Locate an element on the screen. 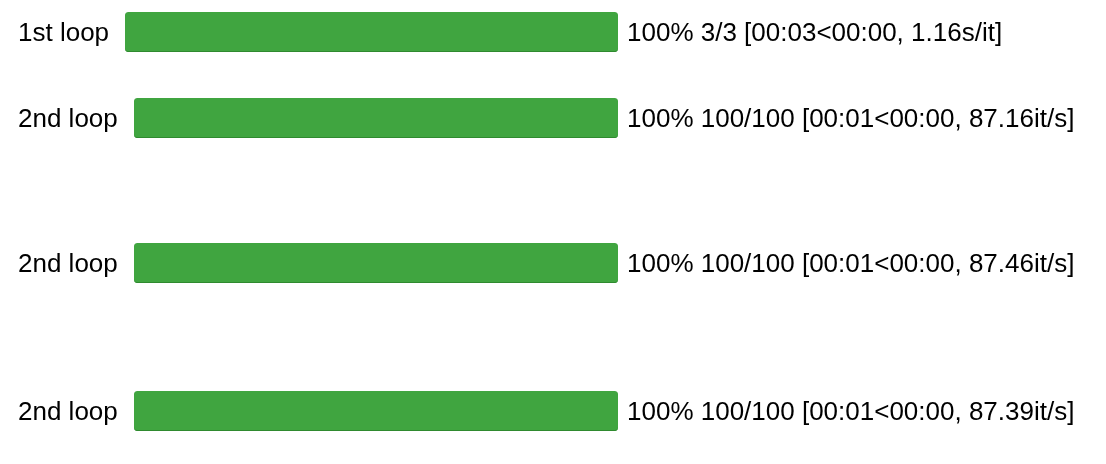  progress-status: 100% 100/100 [00:01<00:00, 87.46it/s] is located at coordinates (851, 263).